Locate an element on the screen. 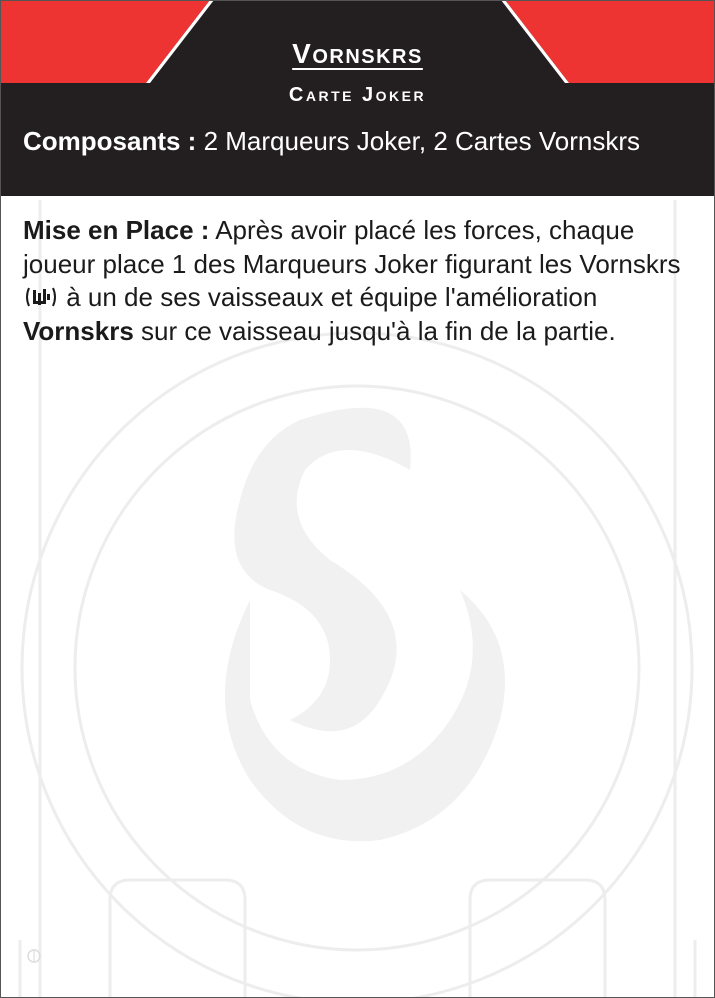 The height and width of the screenshot is (998, 715). corner-emblem-icon is located at coordinates (34, 956).